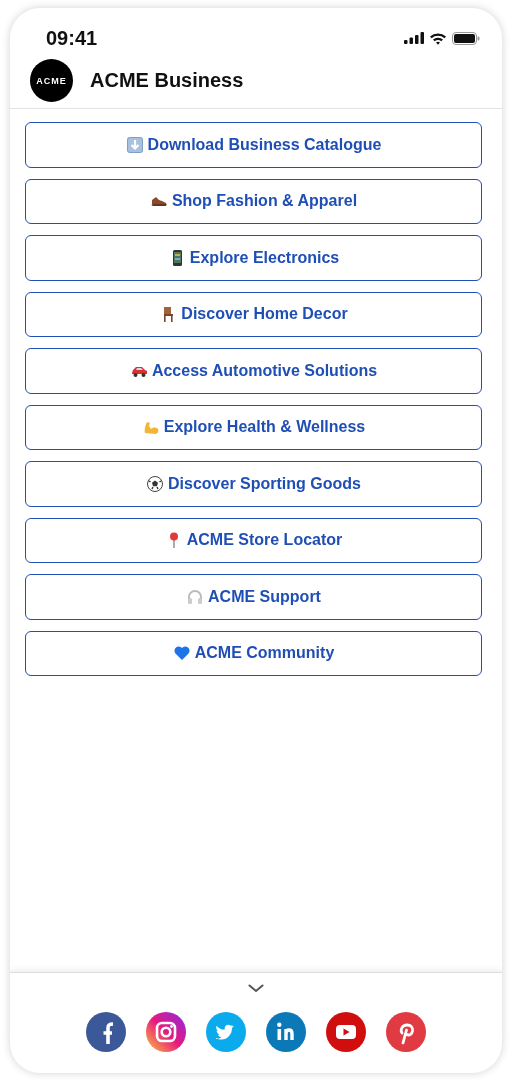 The width and height of the screenshot is (512, 1085). What do you see at coordinates (256, 988) in the screenshot?
I see `chevron-down-icon` at bounding box center [256, 988].